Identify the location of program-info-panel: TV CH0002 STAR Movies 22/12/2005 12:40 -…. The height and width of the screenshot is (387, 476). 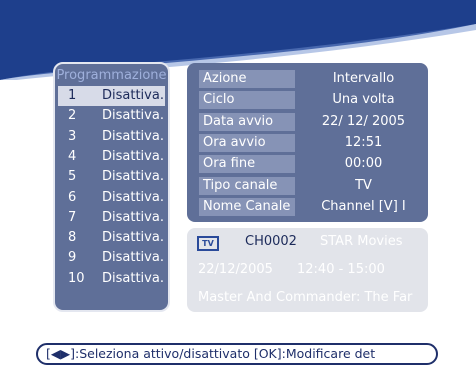
(307, 270).